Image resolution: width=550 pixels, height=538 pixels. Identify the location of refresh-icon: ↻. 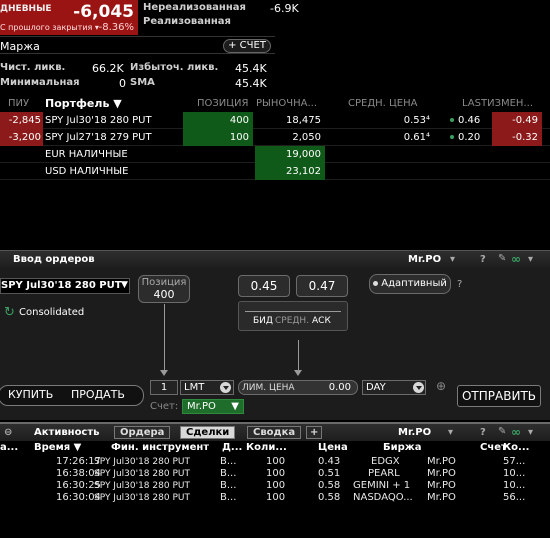
(9, 312).